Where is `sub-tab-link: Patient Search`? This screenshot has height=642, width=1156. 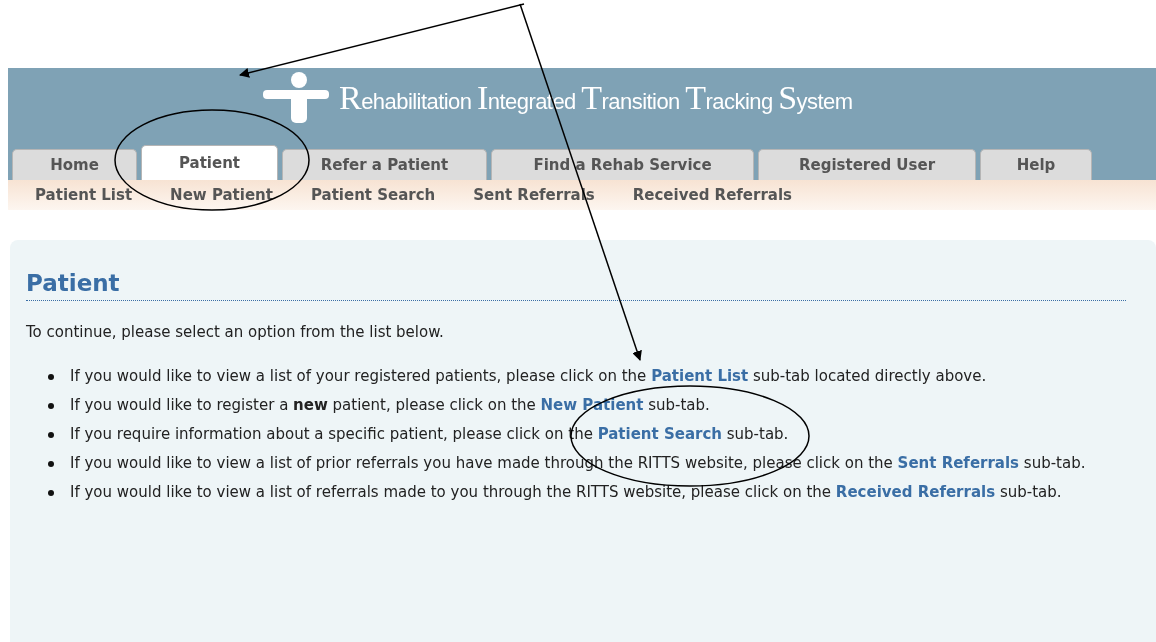 sub-tab-link: Patient Search is located at coordinates (373, 195).